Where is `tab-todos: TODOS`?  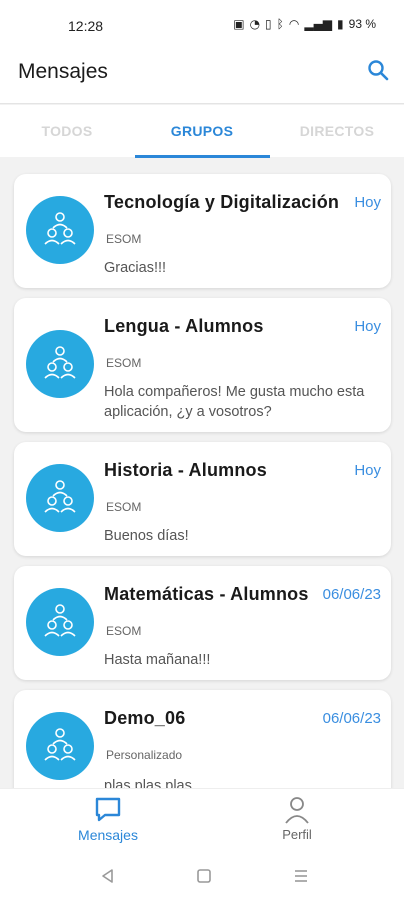
tab-todos: TODOS is located at coordinates (67, 131).